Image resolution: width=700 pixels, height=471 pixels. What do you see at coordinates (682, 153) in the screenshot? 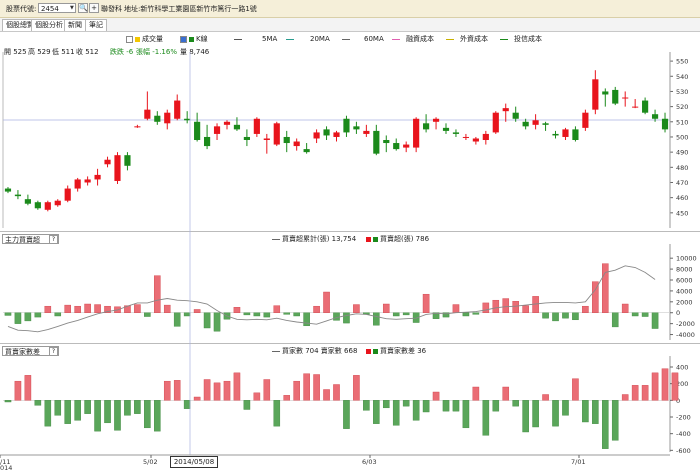
I see `price-ytick-label: 490` at bounding box center [682, 153].